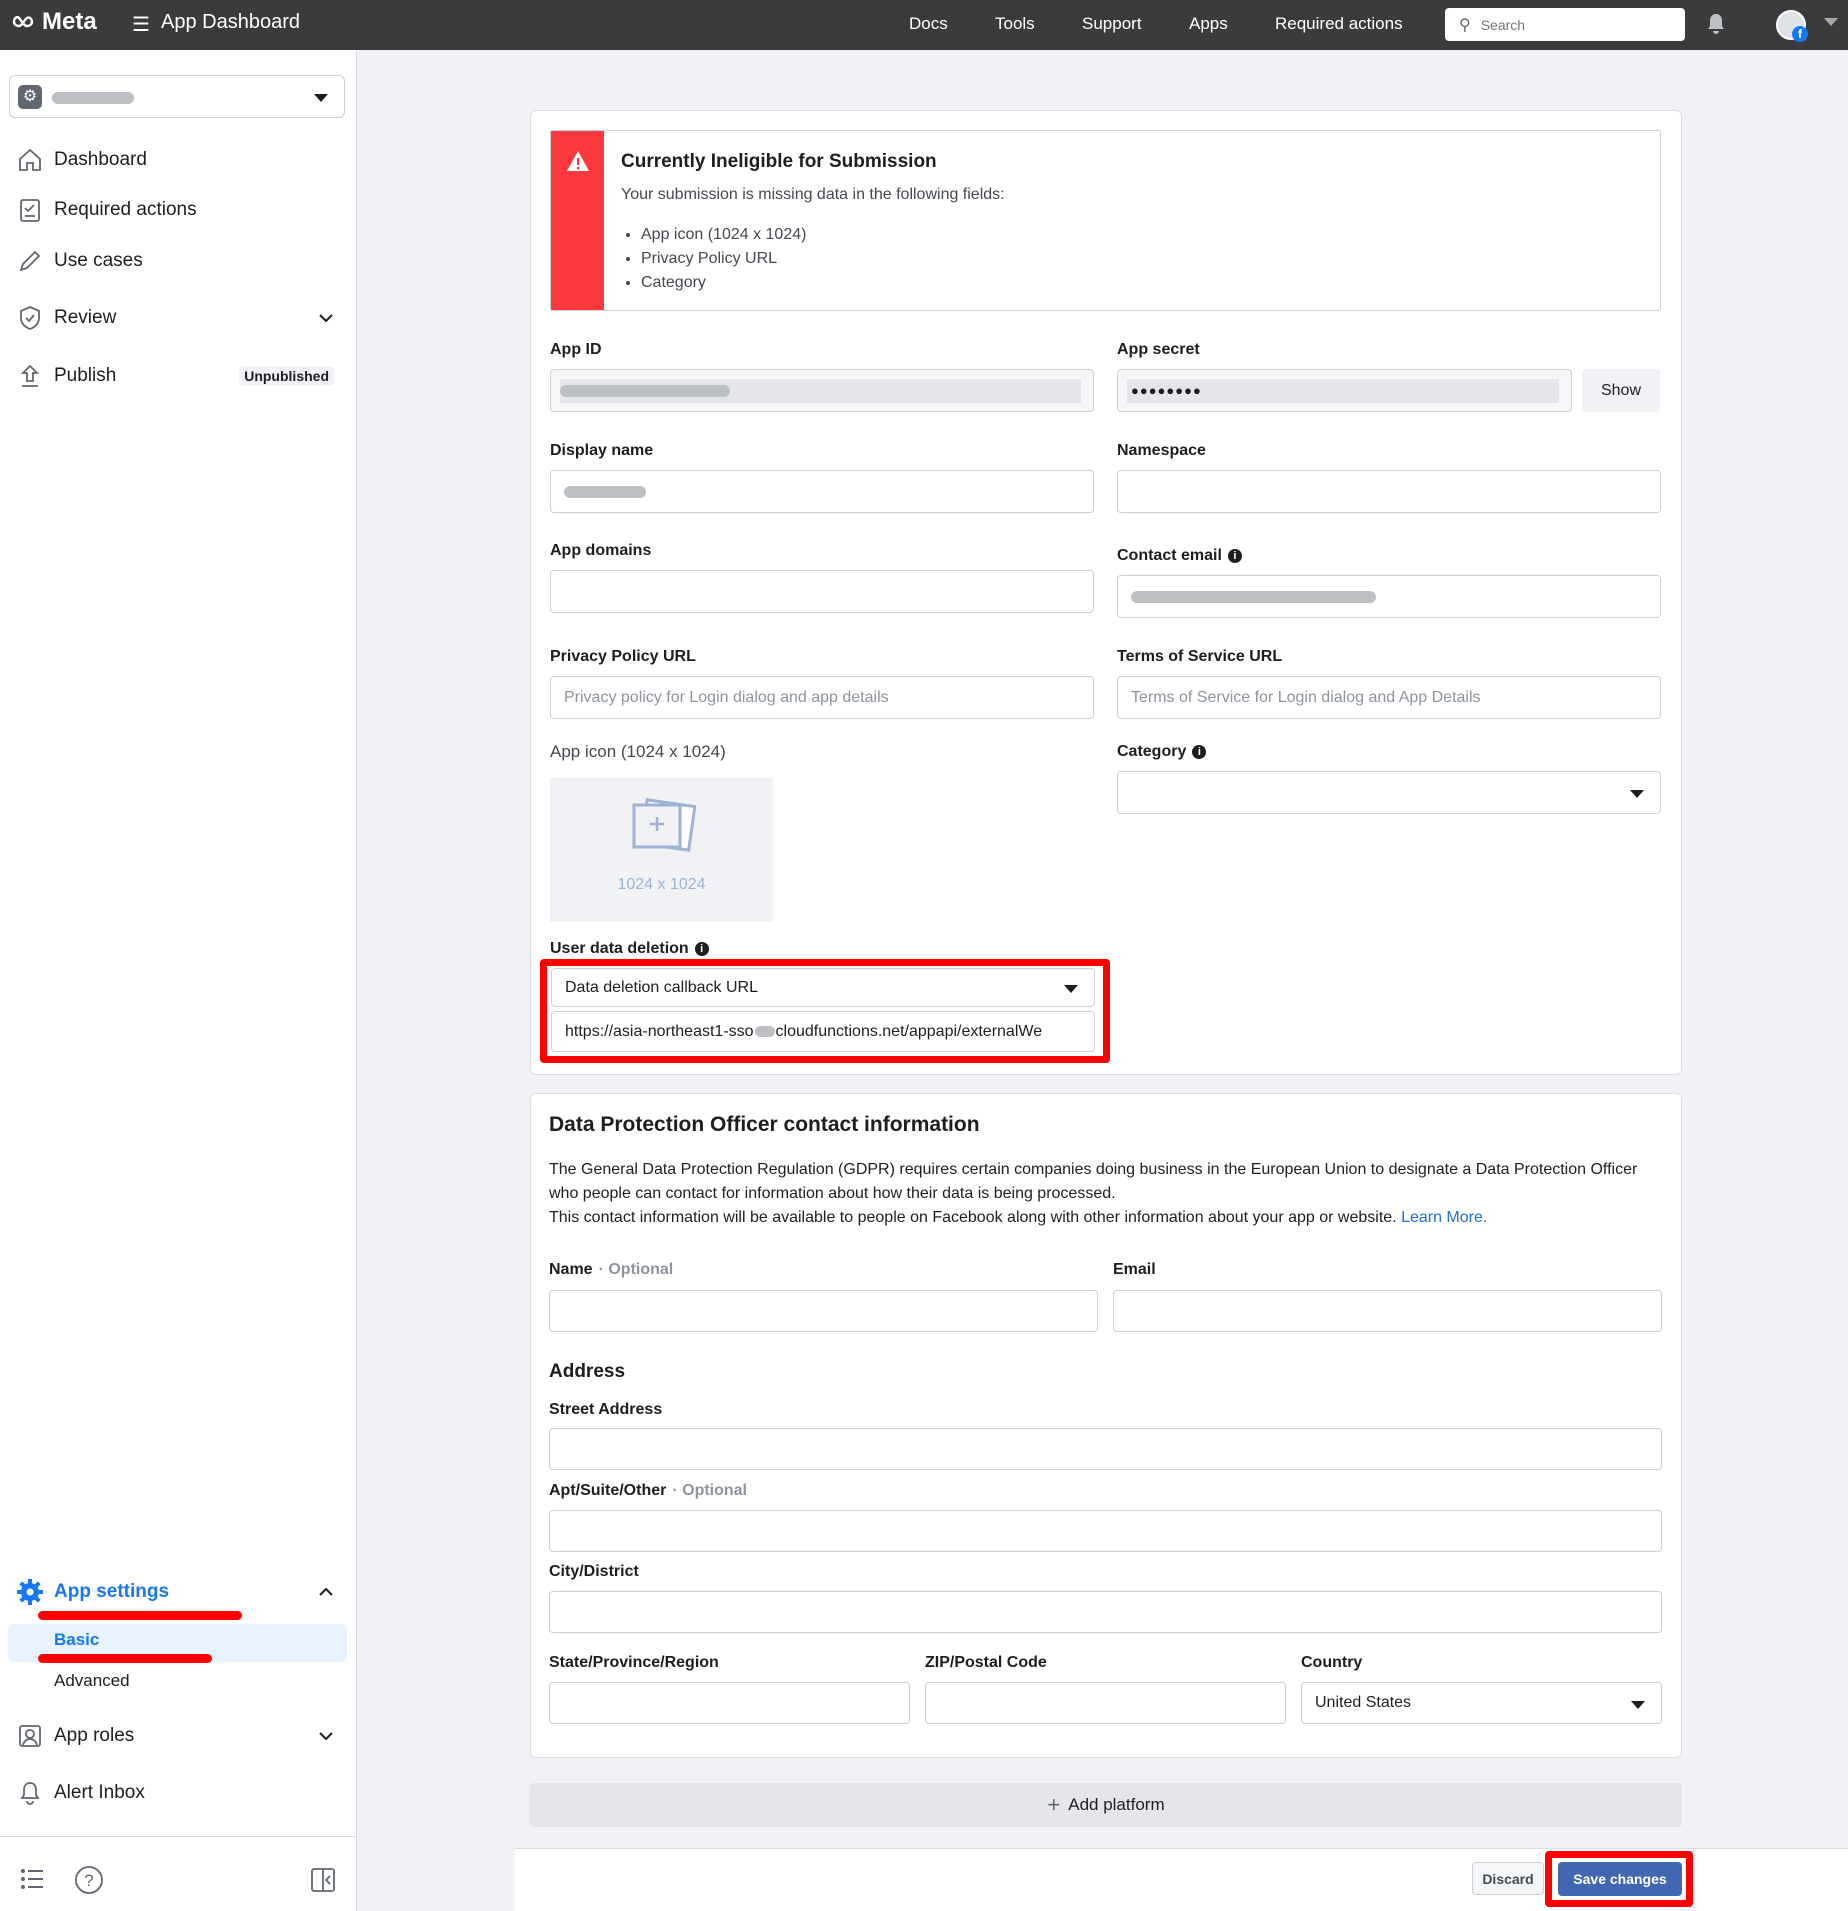 Image resolution: width=1848 pixels, height=1911 pixels. I want to click on category-select, so click(1389, 792).